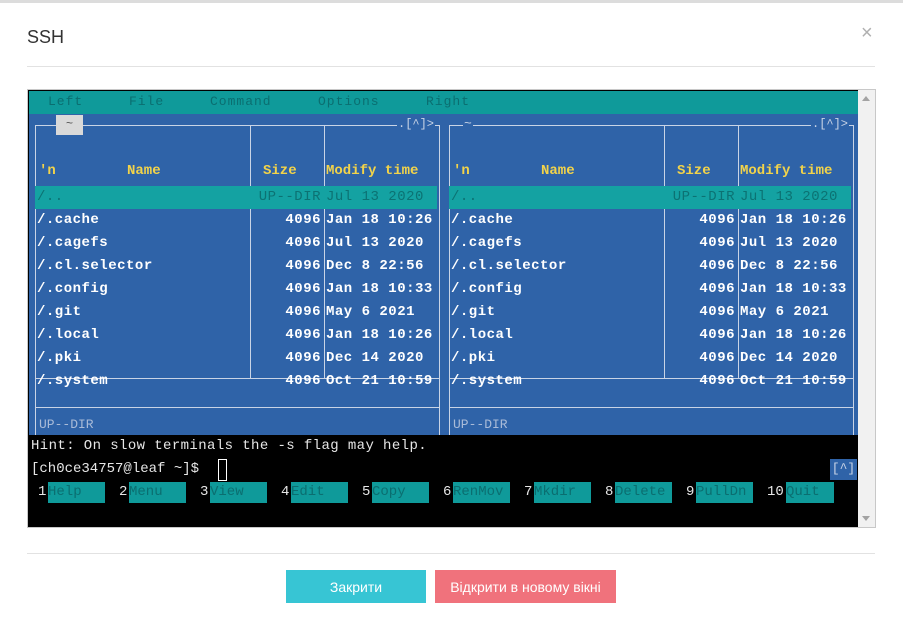  What do you see at coordinates (451, 66) in the screenshot?
I see `header-divider` at bounding box center [451, 66].